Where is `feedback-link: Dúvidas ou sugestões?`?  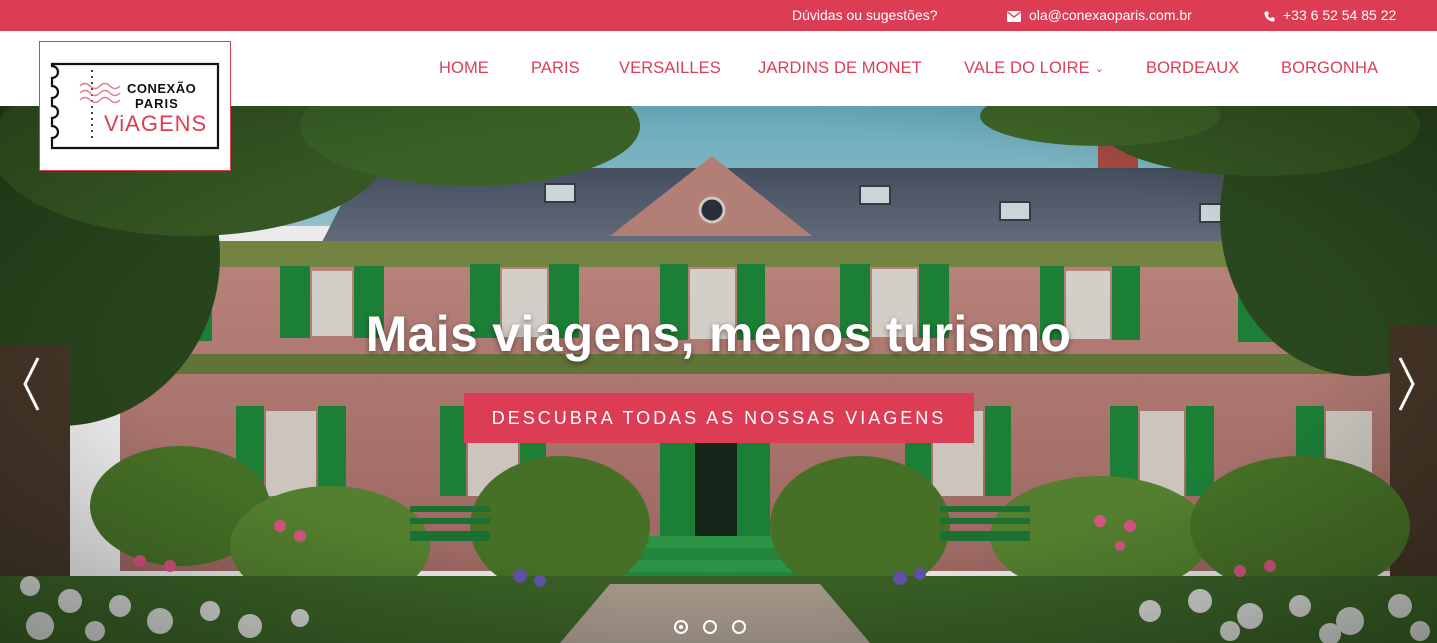 feedback-link: Dúvidas ou sugestões? is located at coordinates (865, 15).